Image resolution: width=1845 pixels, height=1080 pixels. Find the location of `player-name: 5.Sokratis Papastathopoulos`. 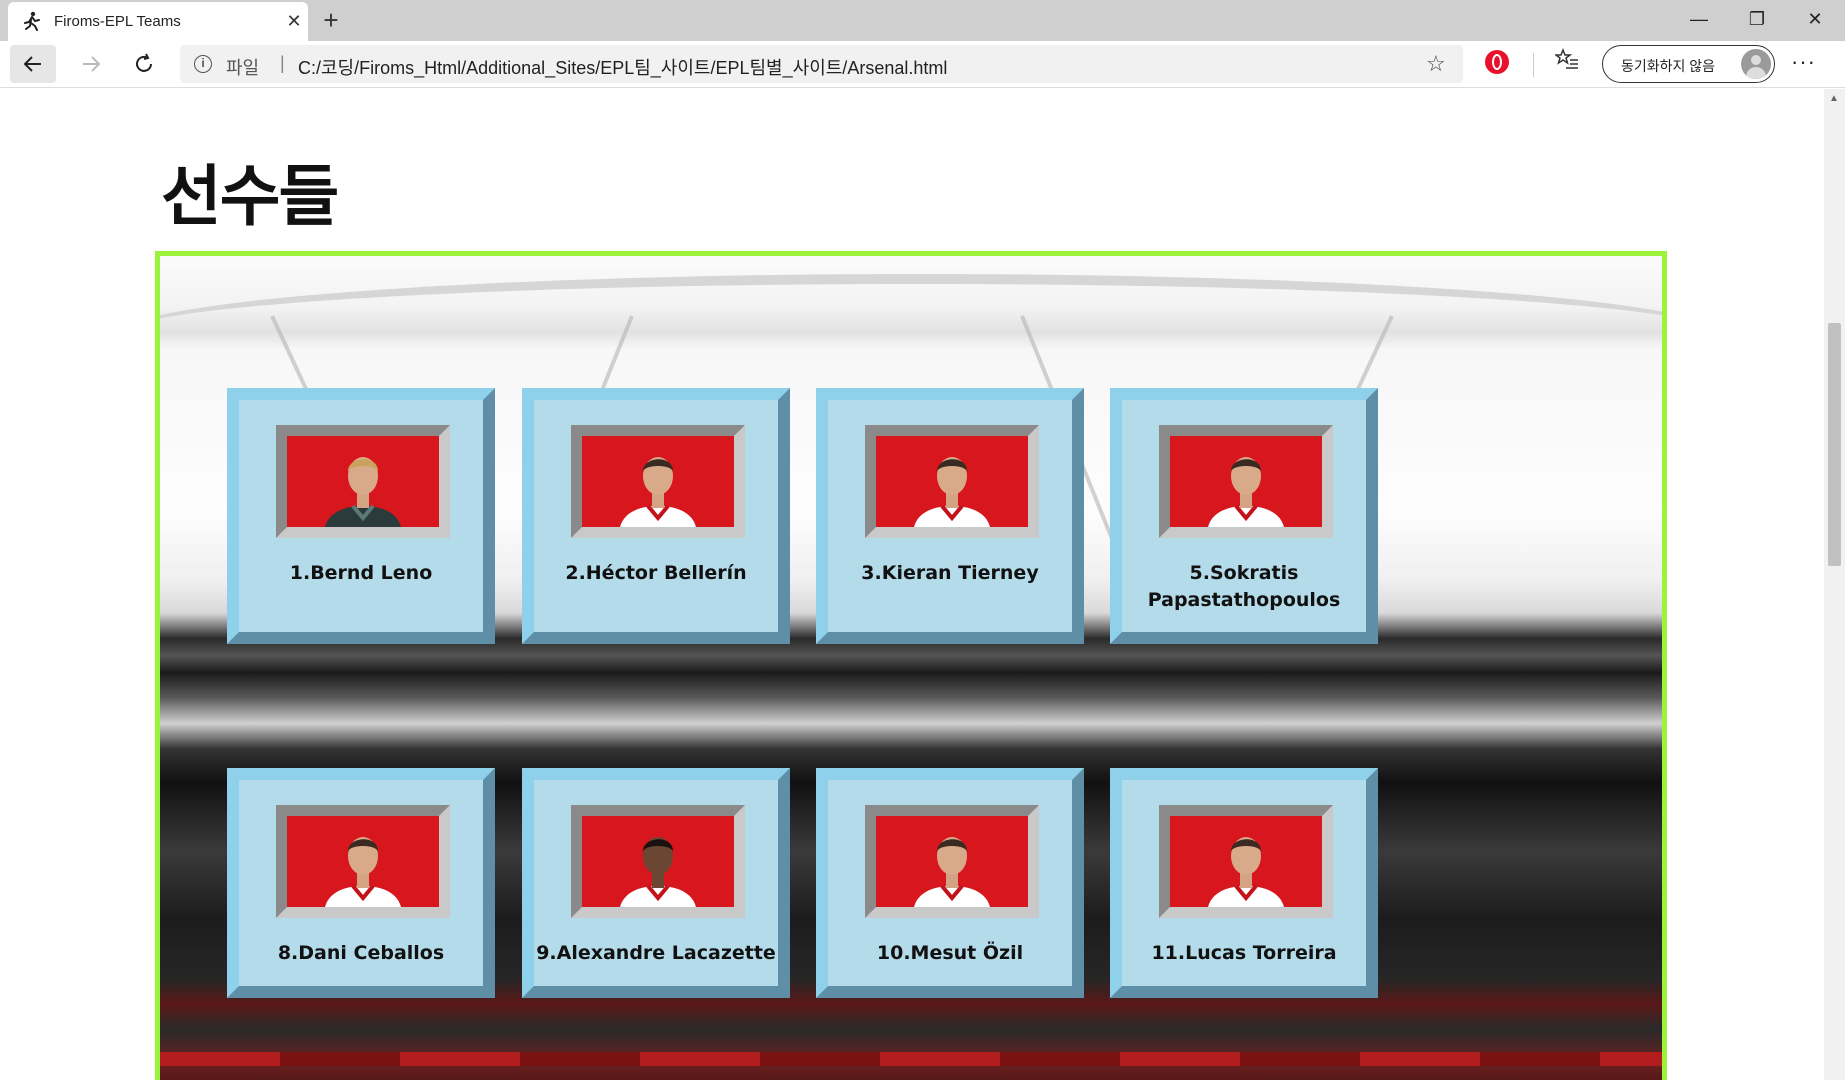

player-name: 5.Sokratis Papastathopoulos is located at coordinates (1244, 586).